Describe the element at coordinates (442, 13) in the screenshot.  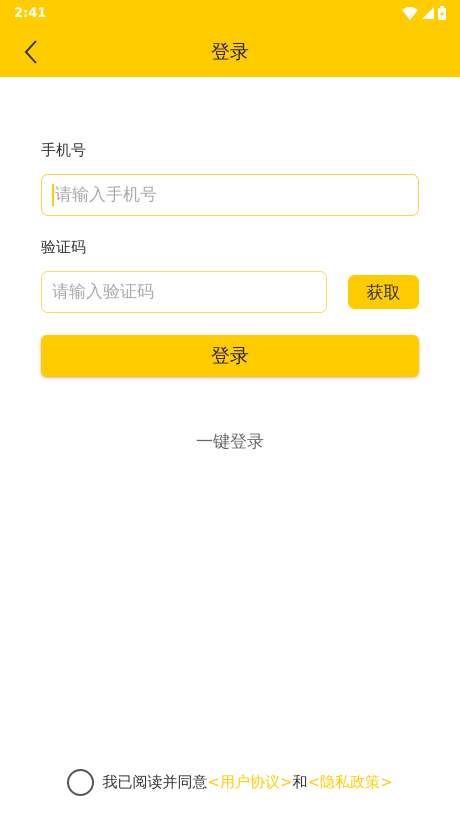
I see `battery-icon` at that location.